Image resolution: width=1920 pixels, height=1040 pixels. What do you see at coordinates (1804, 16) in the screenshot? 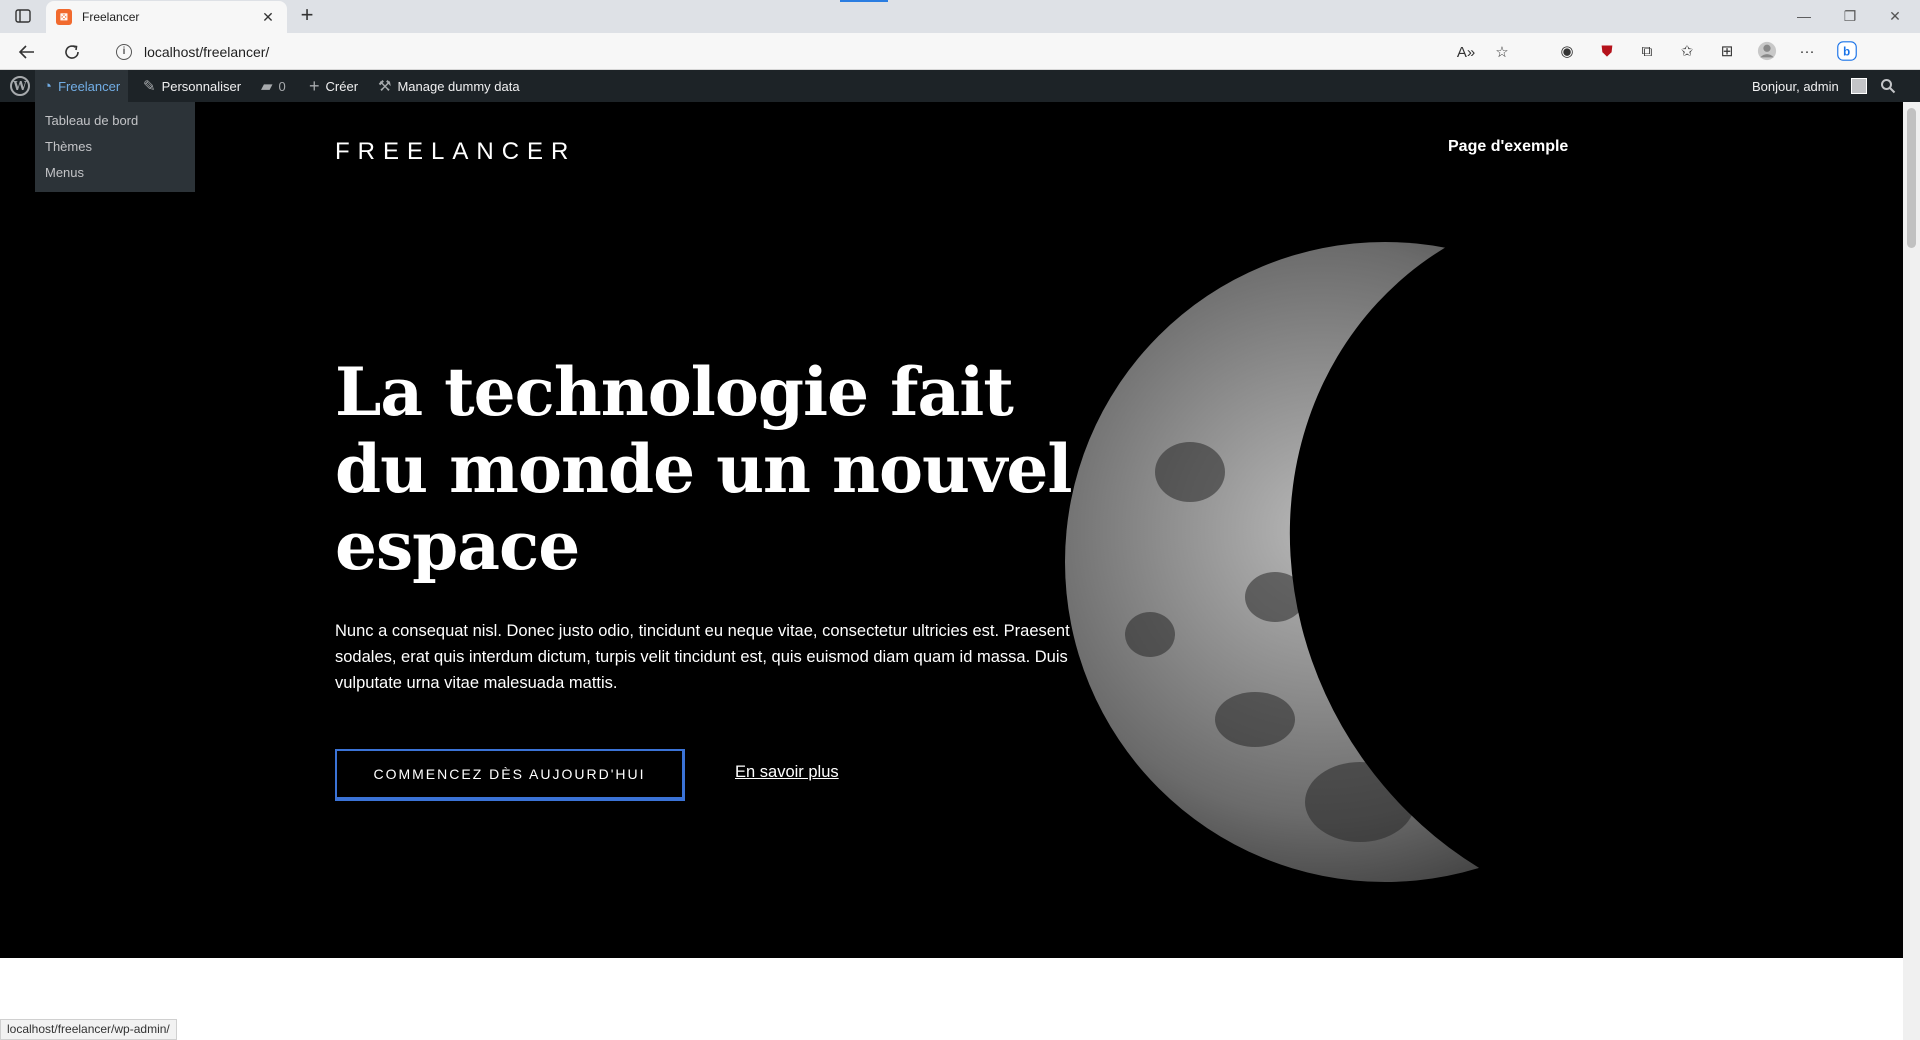
I see `minimize-icon: —` at bounding box center [1804, 16].